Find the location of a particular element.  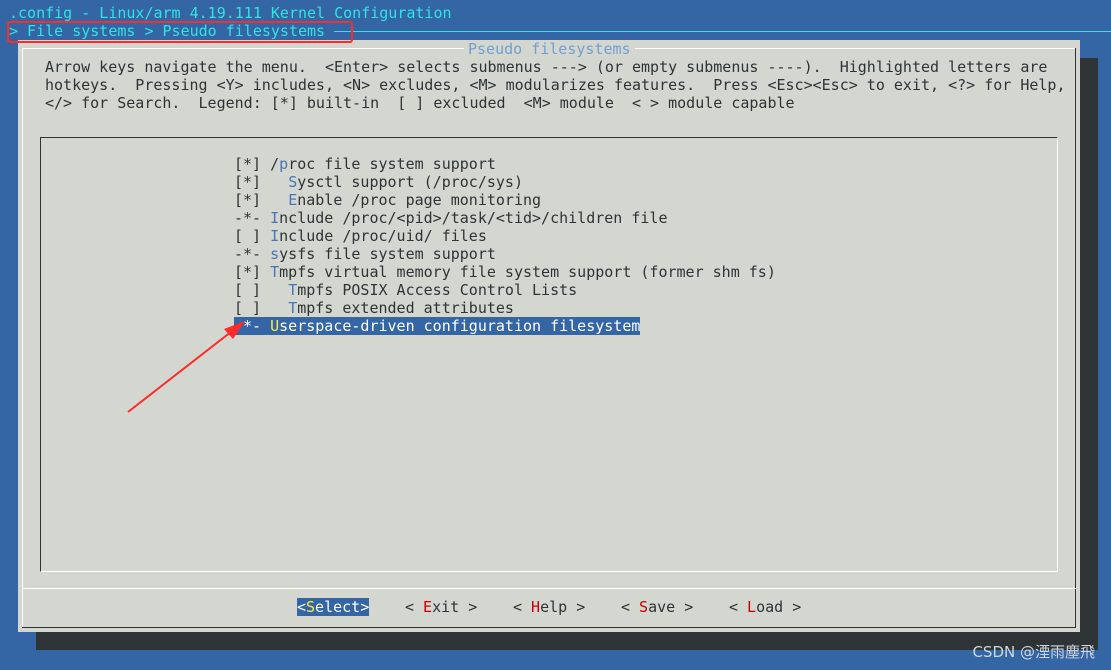

menu-item: [*] /proc file system support is located at coordinates (365, 164).